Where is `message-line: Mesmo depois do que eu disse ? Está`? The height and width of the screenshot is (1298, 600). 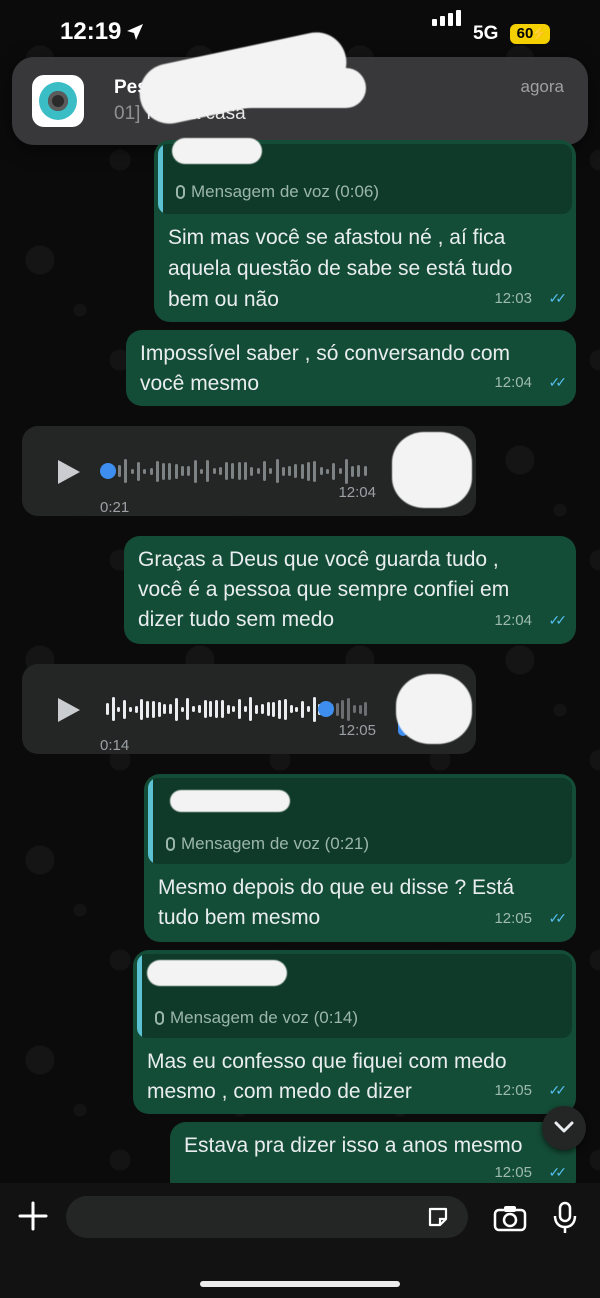
message-line: Mesmo depois do que eu disse ? Está is located at coordinates (336, 887).